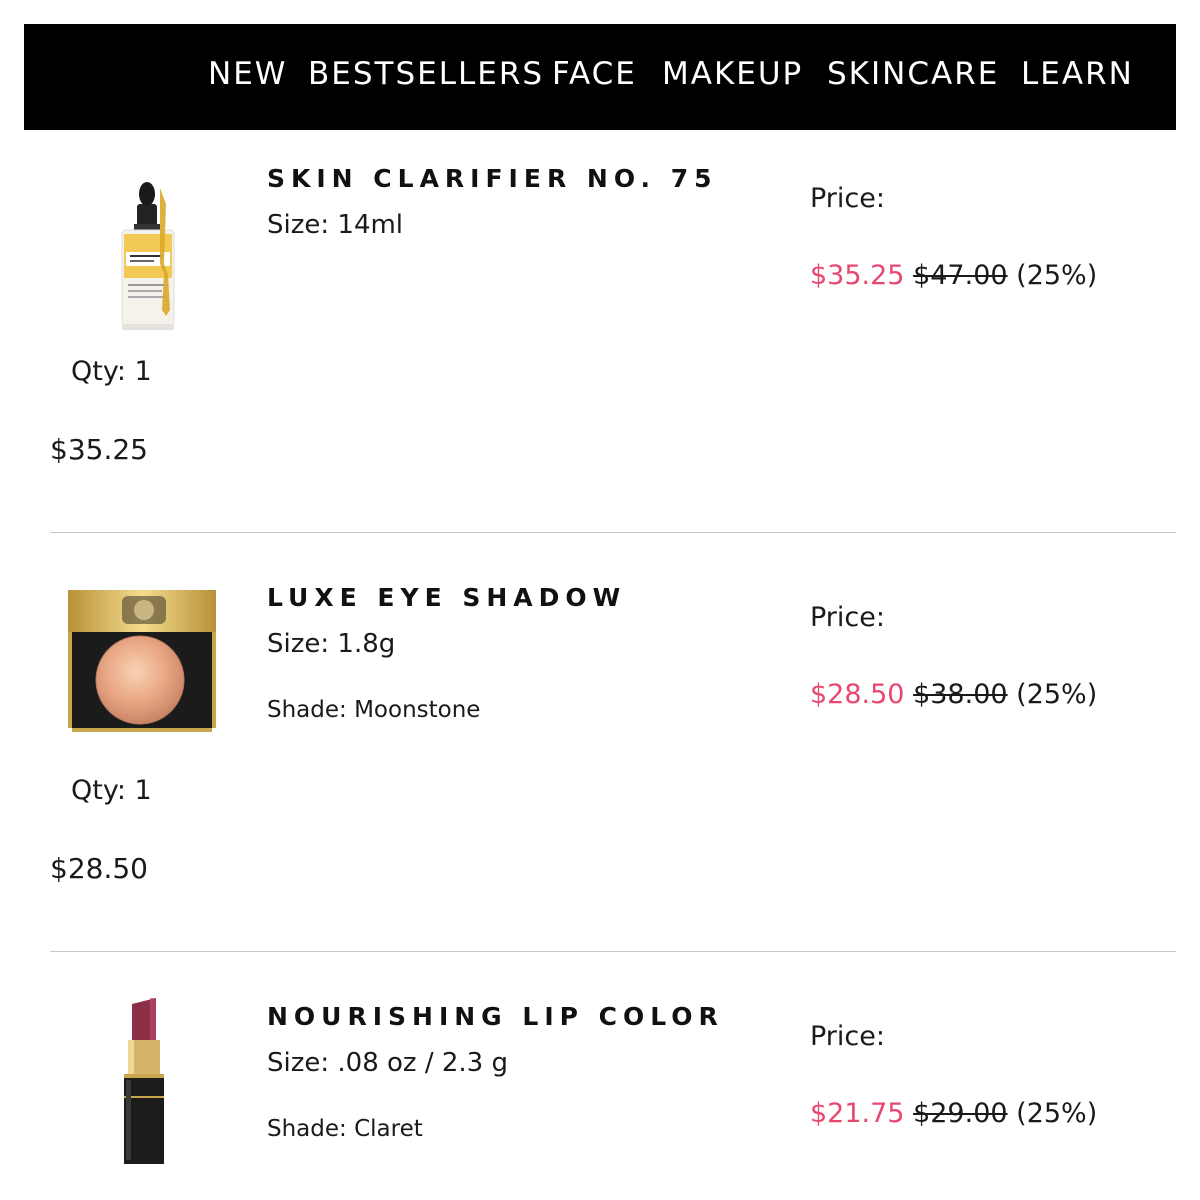 The width and height of the screenshot is (1200, 1200). Describe the element at coordinates (374, 710) in the screenshot. I see `product-shade: Shade: Moonstone` at that location.